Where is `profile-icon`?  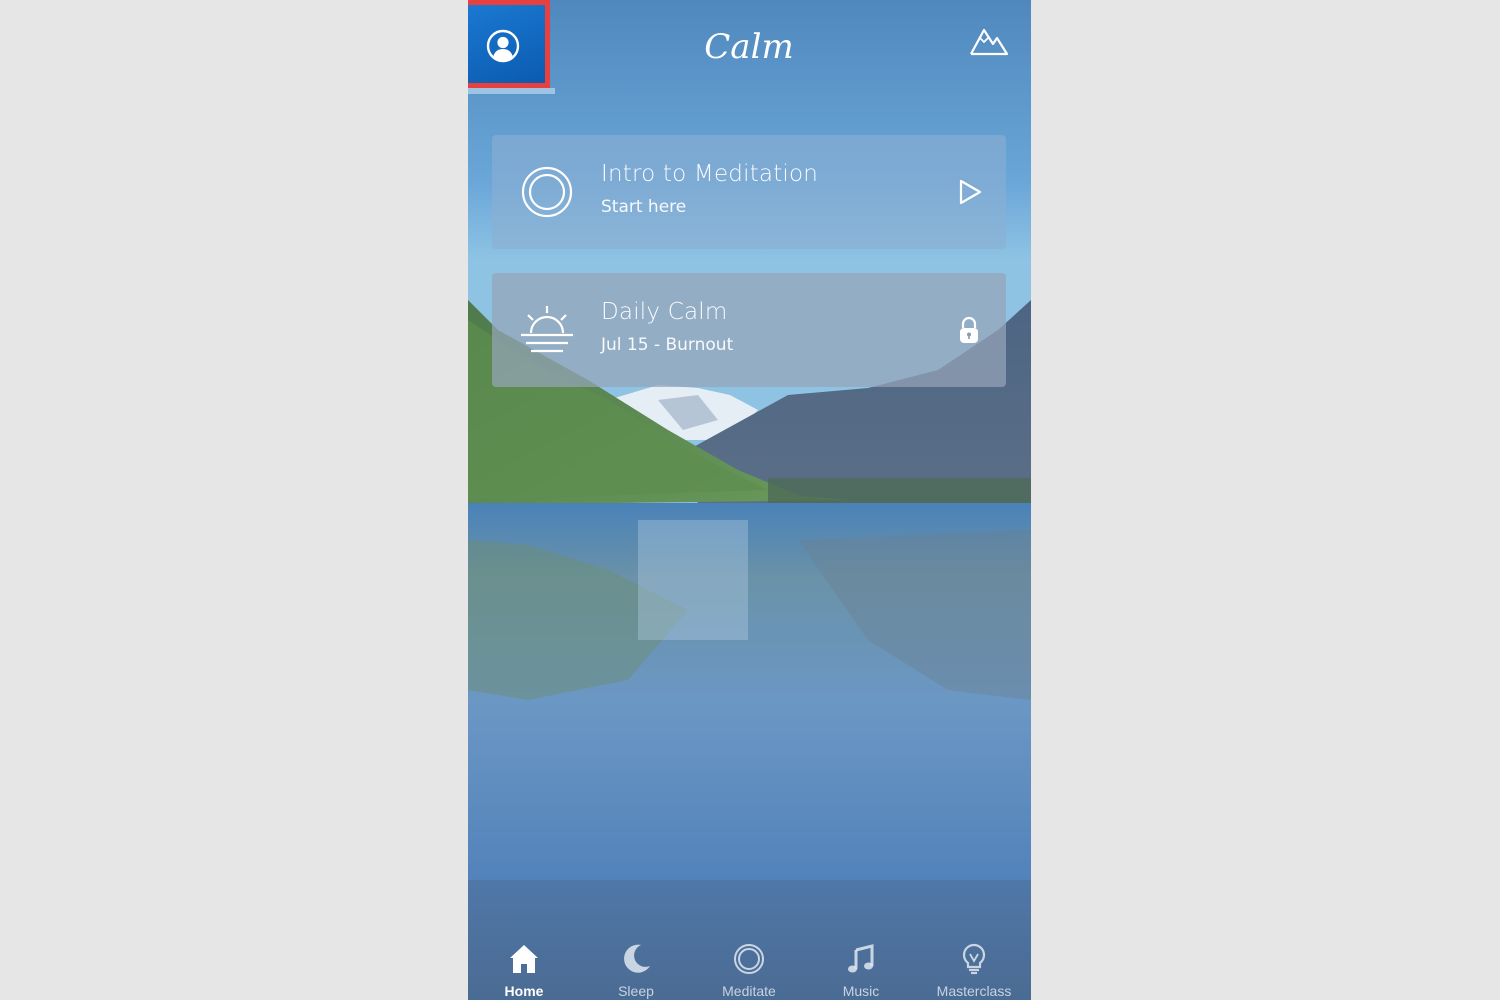
profile-icon is located at coordinates (503, 46).